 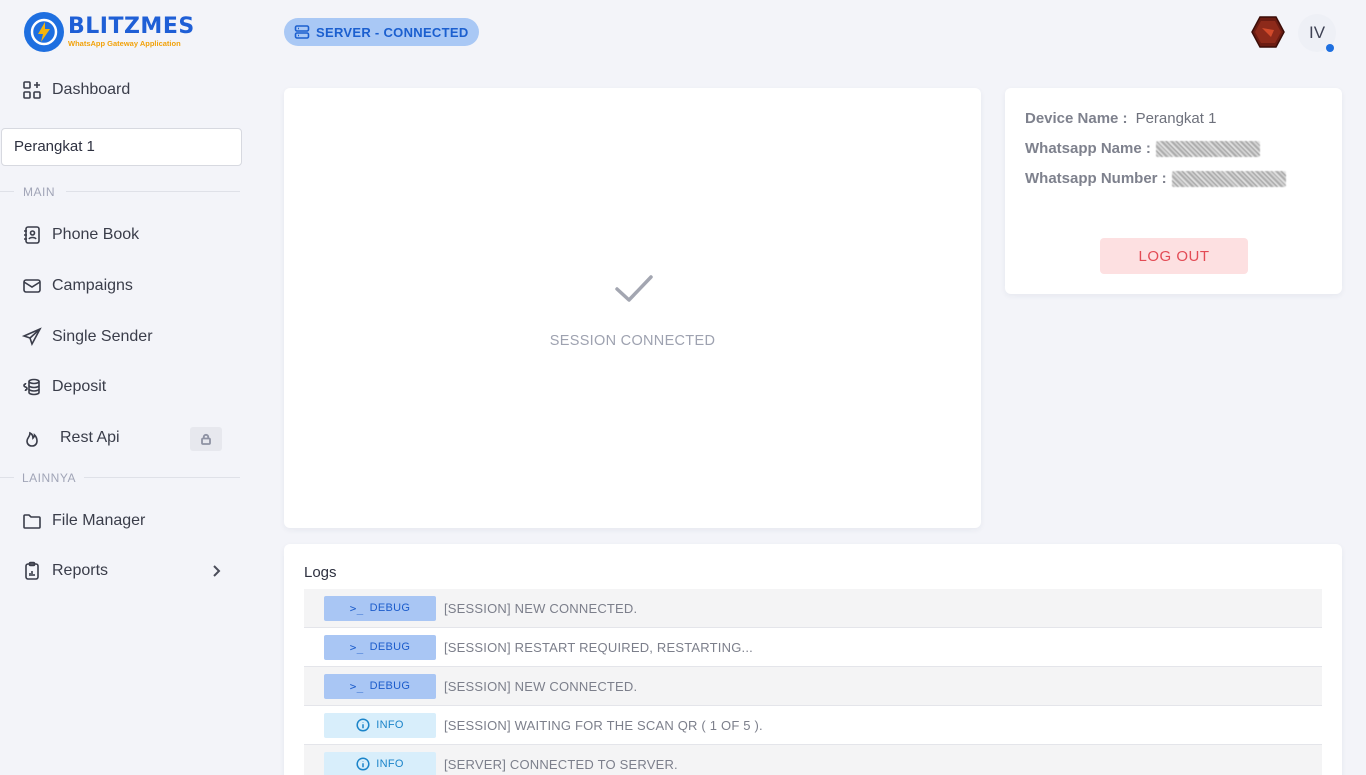 I want to click on server-status-badge: SERVER - CONNECTED, so click(x=381, y=32).